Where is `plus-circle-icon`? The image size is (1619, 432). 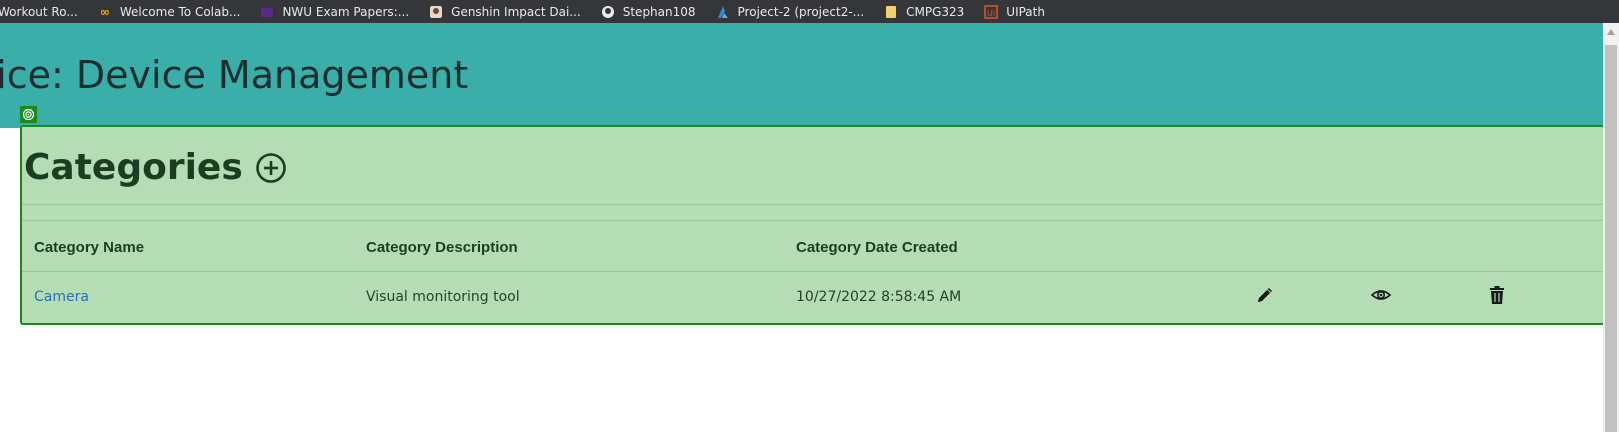 plus-circle-icon is located at coordinates (271, 168).